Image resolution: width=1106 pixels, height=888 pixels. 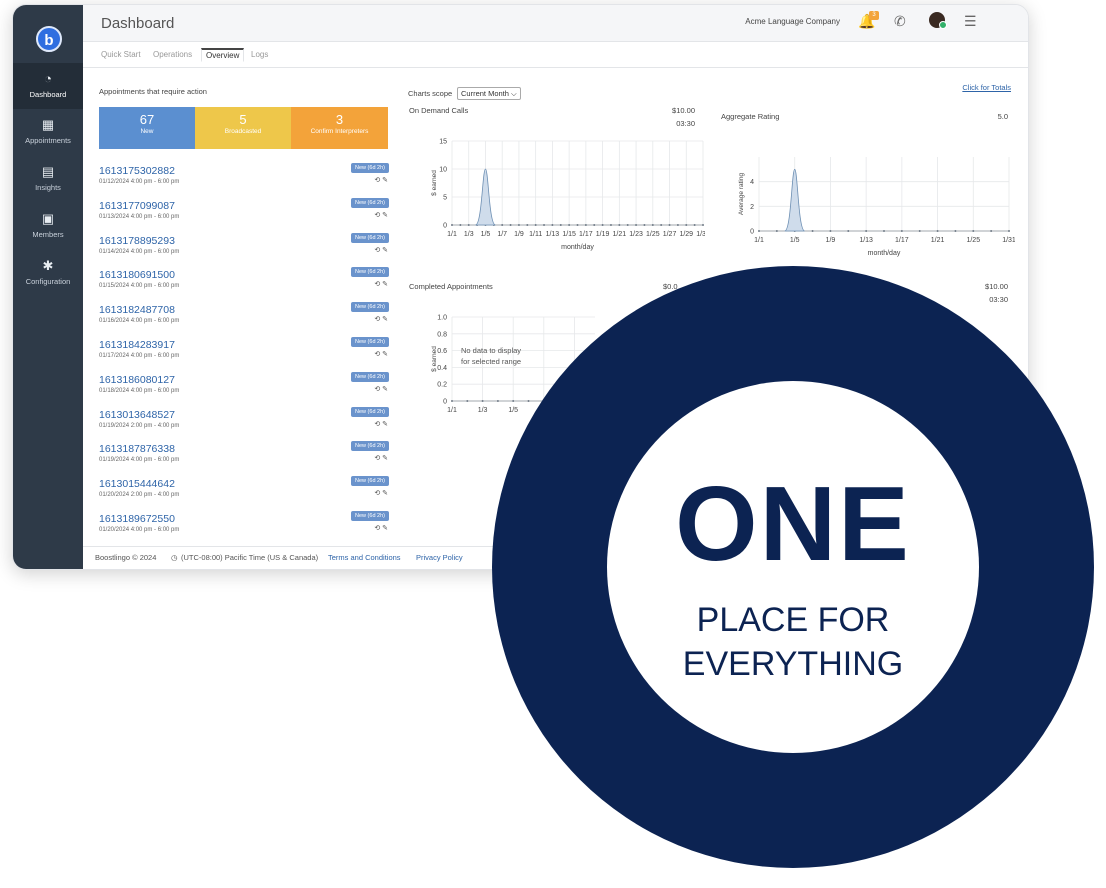 I want to click on chart-title-completed: Completed Appointments, so click(x=451, y=286).